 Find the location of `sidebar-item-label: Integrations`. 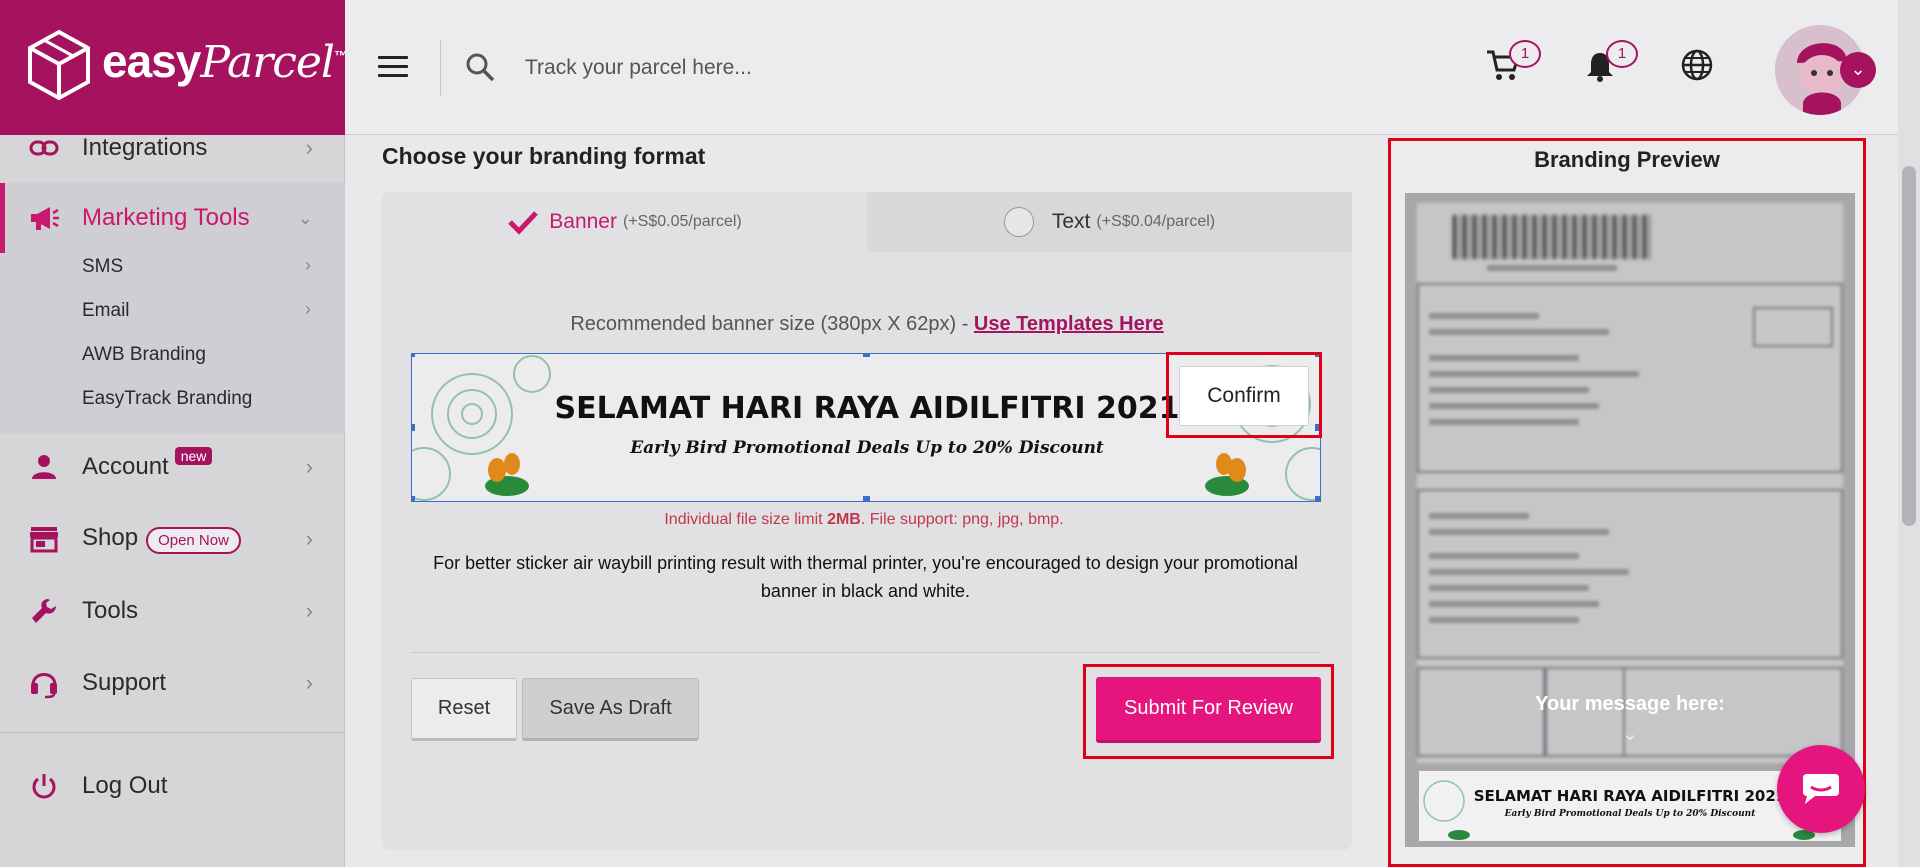

sidebar-item-label: Integrations is located at coordinates (145, 147).